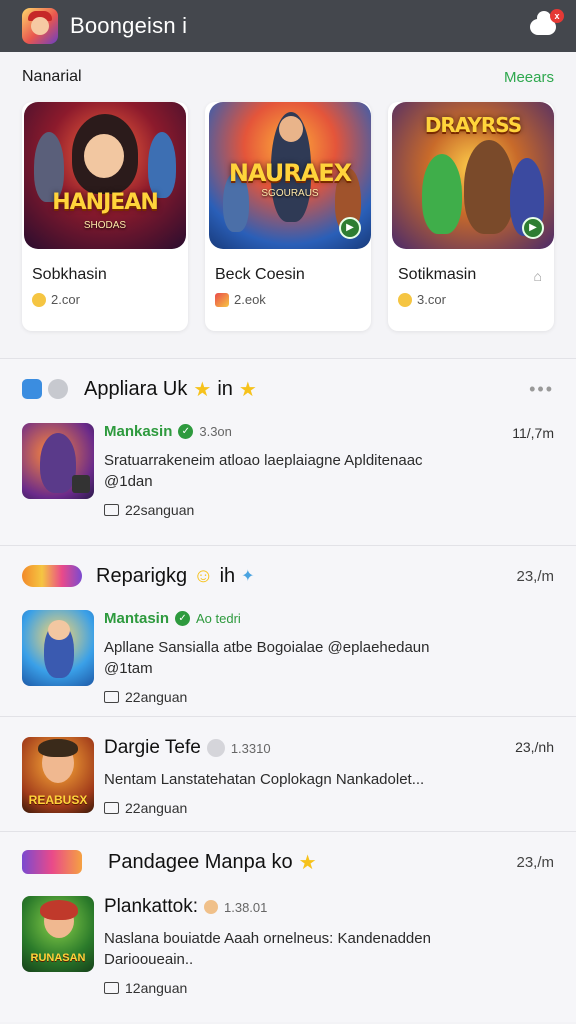  I want to click on group-title: Reparigkg, so click(142, 575).